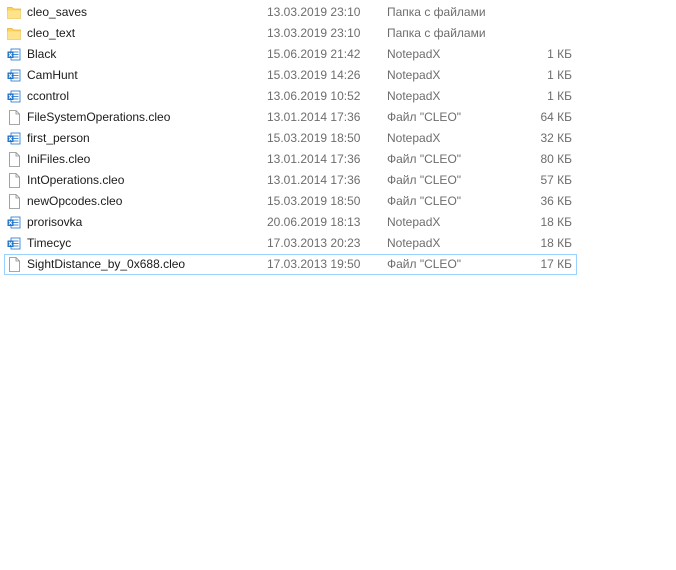 The width and height of the screenshot is (676, 570). What do you see at coordinates (55, 222) in the screenshot?
I see `file-name: prorisovka` at bounding box center [55, 222].